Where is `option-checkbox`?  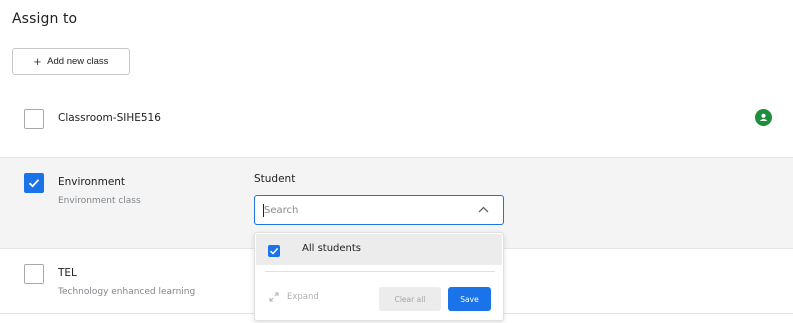 option-checkbox is located at coordinates (274, 251).